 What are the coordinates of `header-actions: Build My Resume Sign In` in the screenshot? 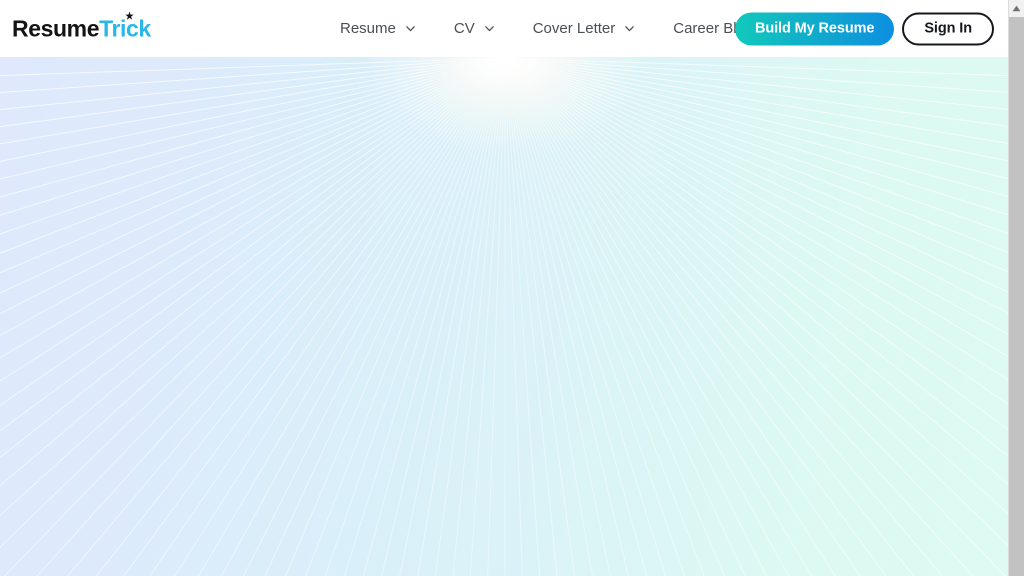 It's located at (864, 28).